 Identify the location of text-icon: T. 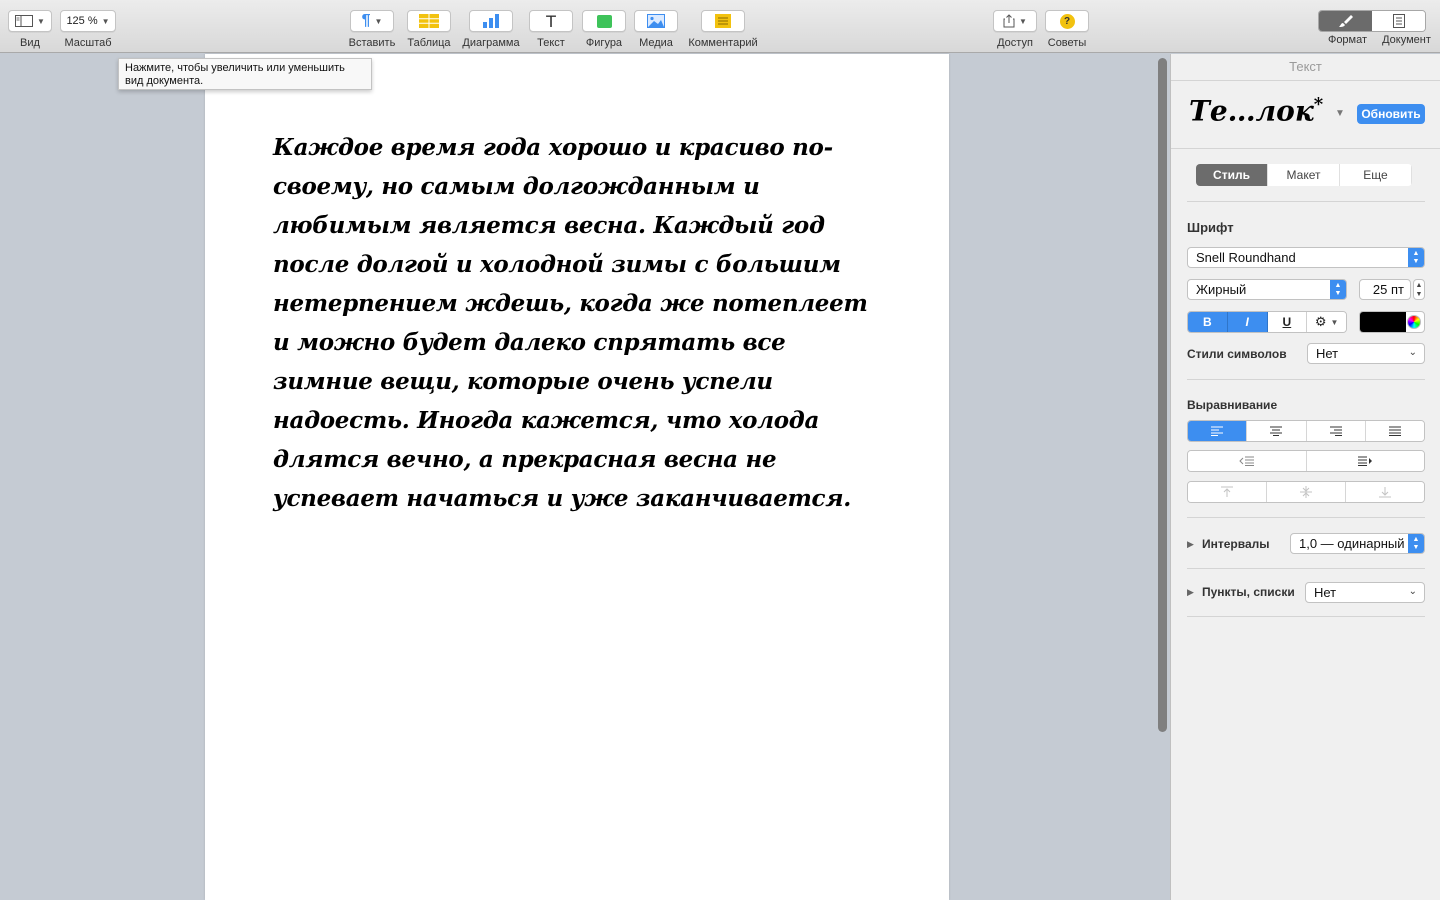
(551, 21).